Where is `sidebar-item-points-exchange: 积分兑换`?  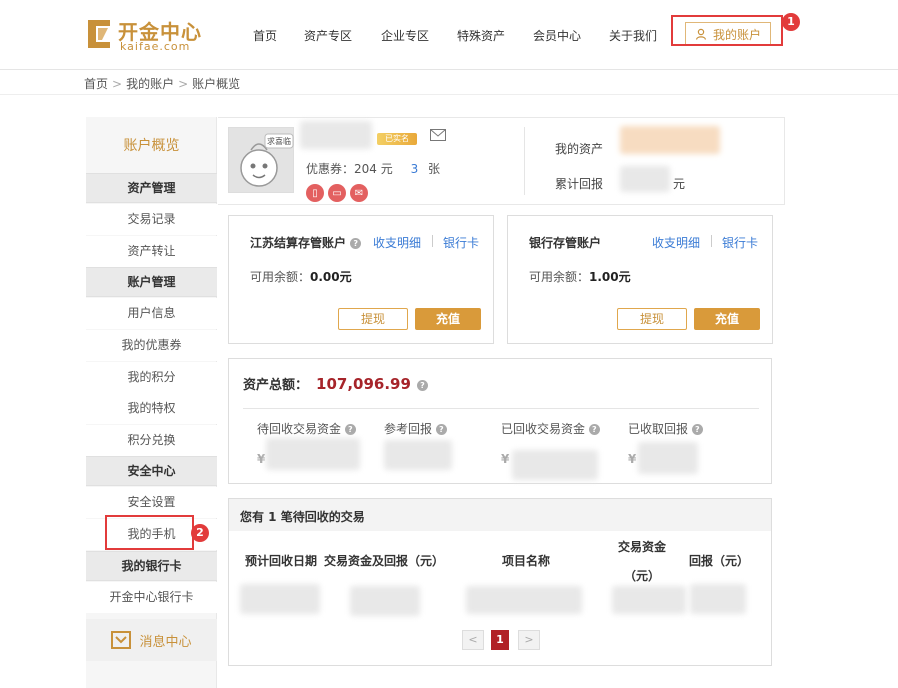
sidebar-item-points-exchange: 积分兑换 is located at coordinates (151, 440).